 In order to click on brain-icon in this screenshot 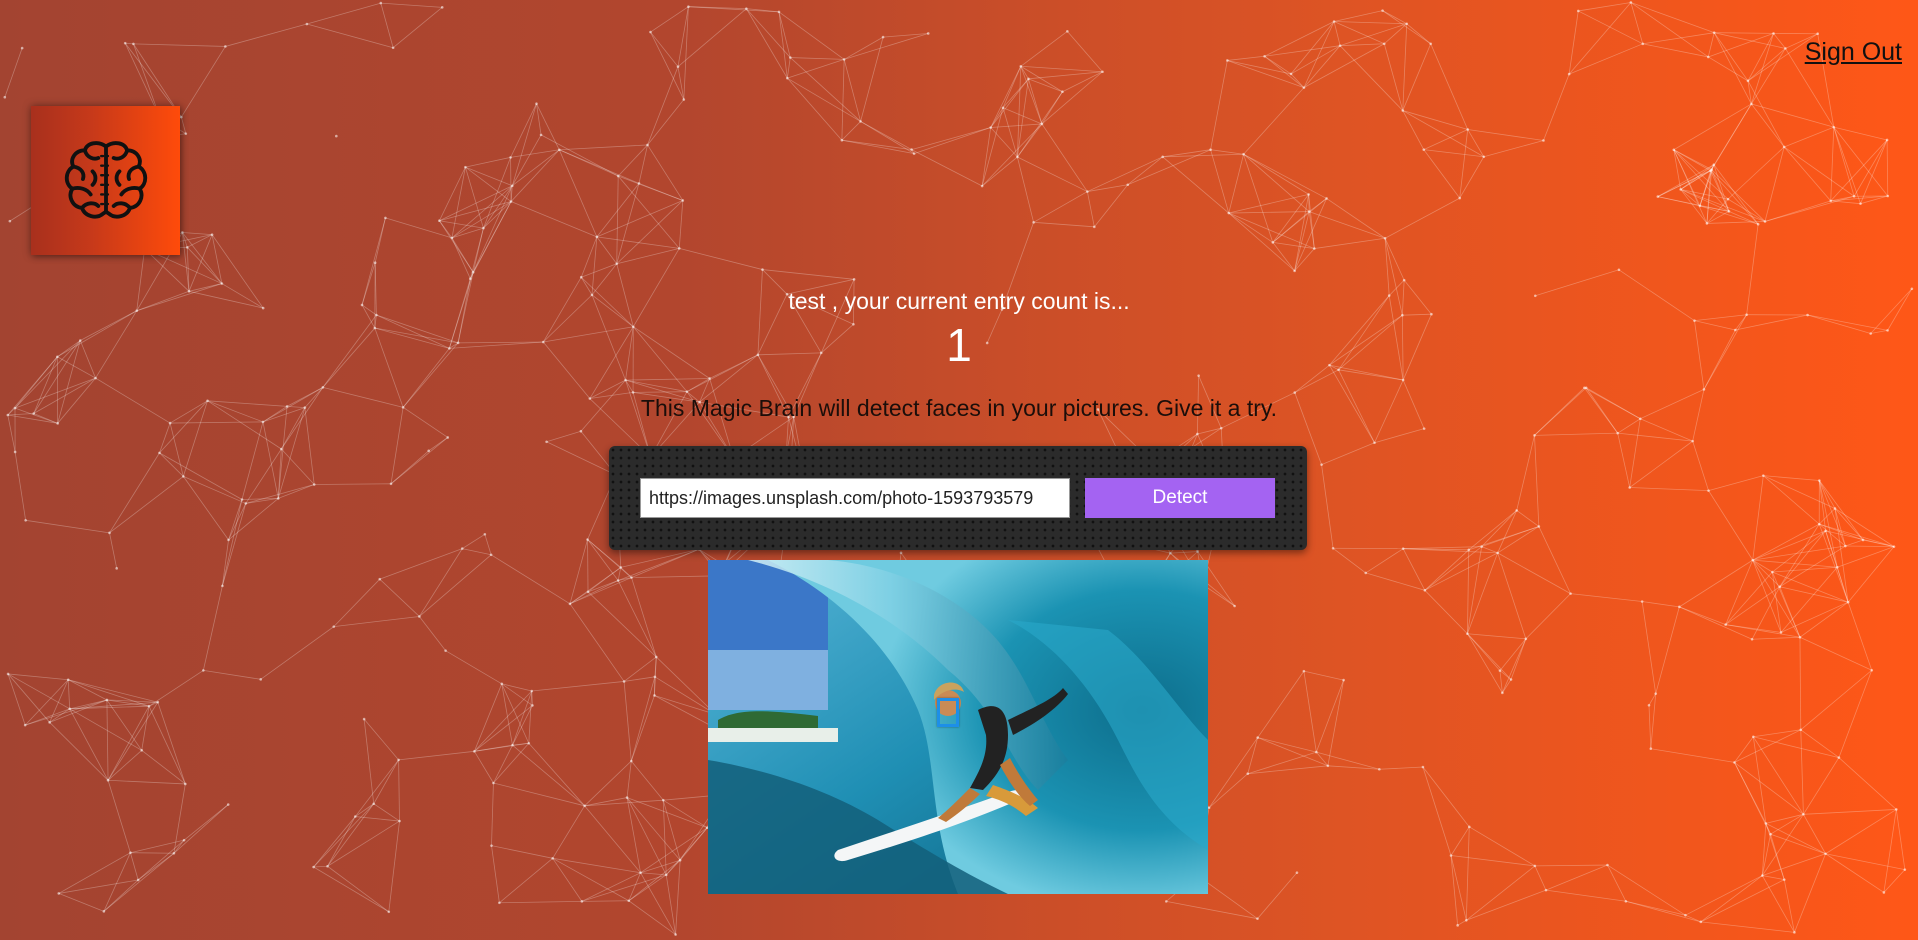, I will do `click(105, 179)`.